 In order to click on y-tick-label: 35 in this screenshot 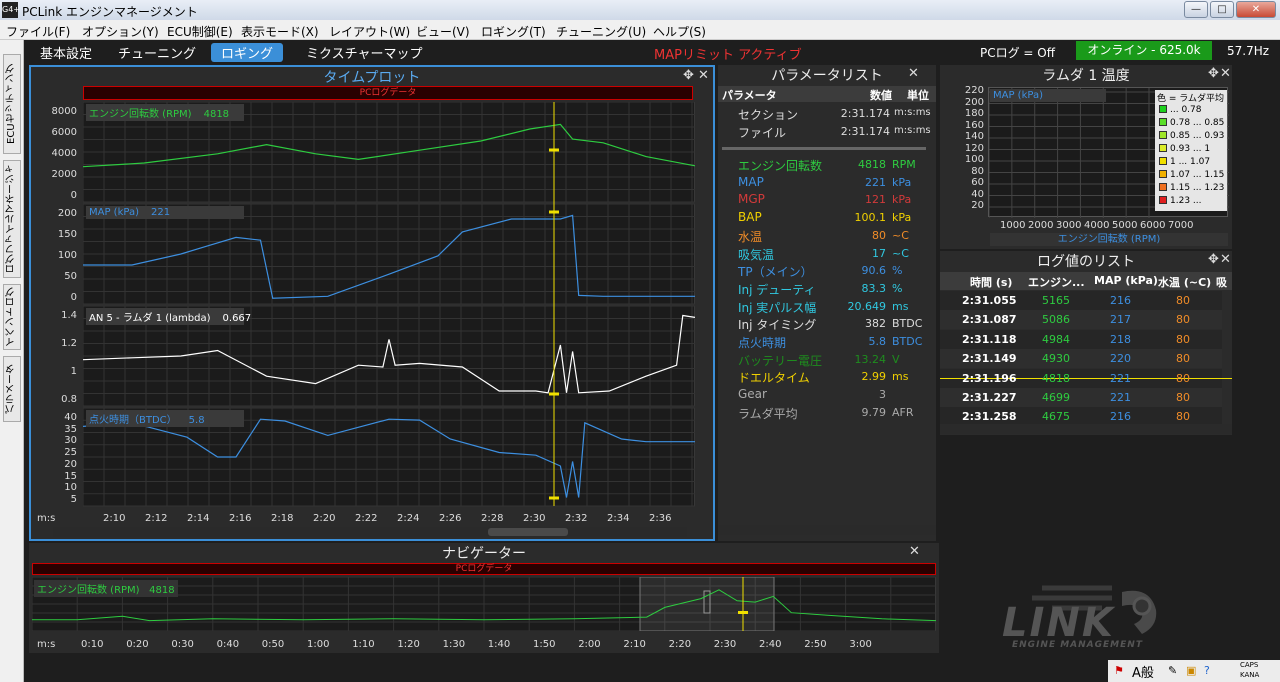, I will do `click(70, 429)`.